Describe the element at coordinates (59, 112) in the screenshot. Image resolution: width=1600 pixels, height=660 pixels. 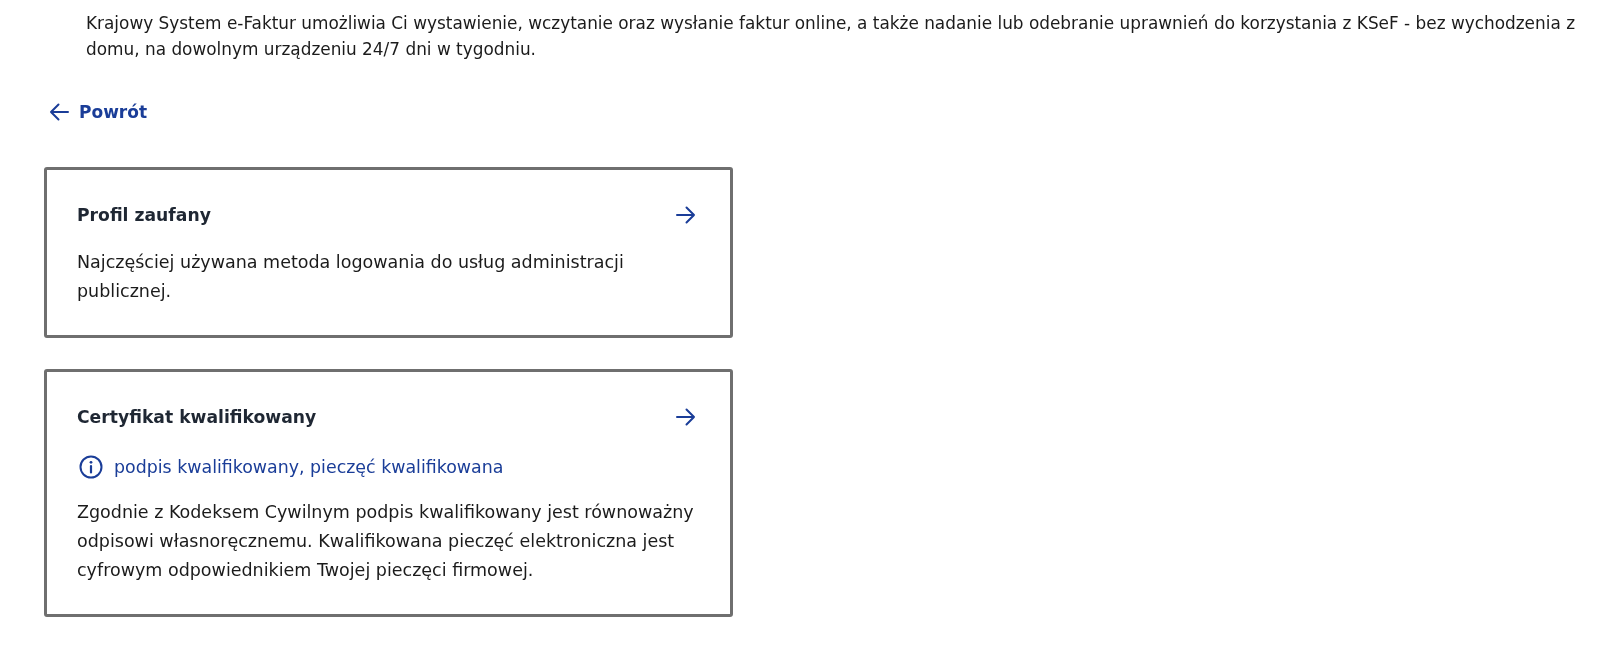
I see `back-arrow-icon` at that location.